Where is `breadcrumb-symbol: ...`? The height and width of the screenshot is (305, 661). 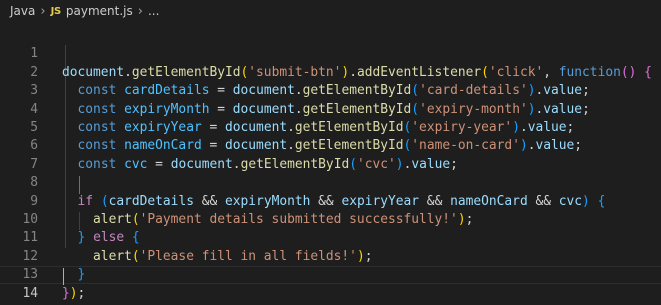
breadcrumb-symbol: ... is located at coordinates (153, 11).